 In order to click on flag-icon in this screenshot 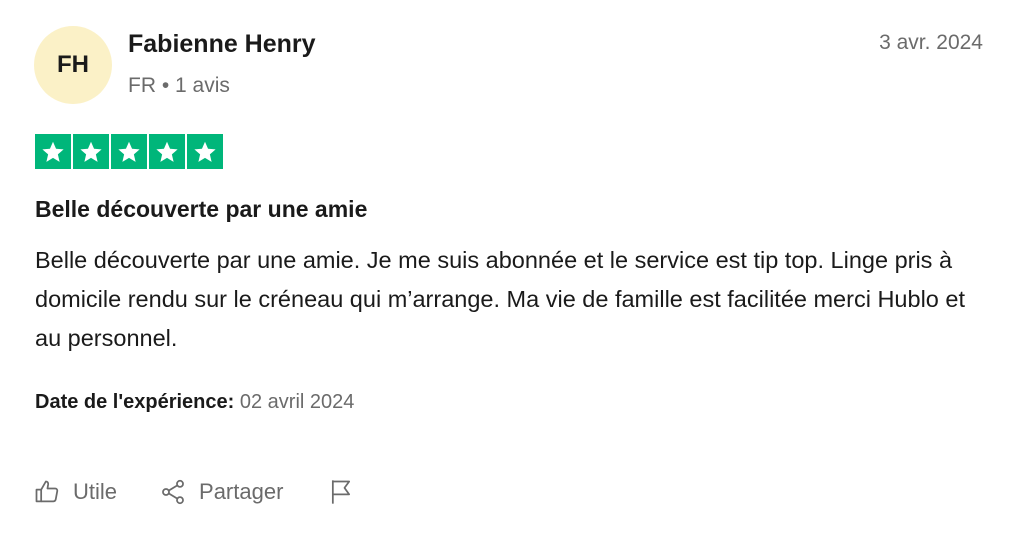, I will do `click(341, 492)`.